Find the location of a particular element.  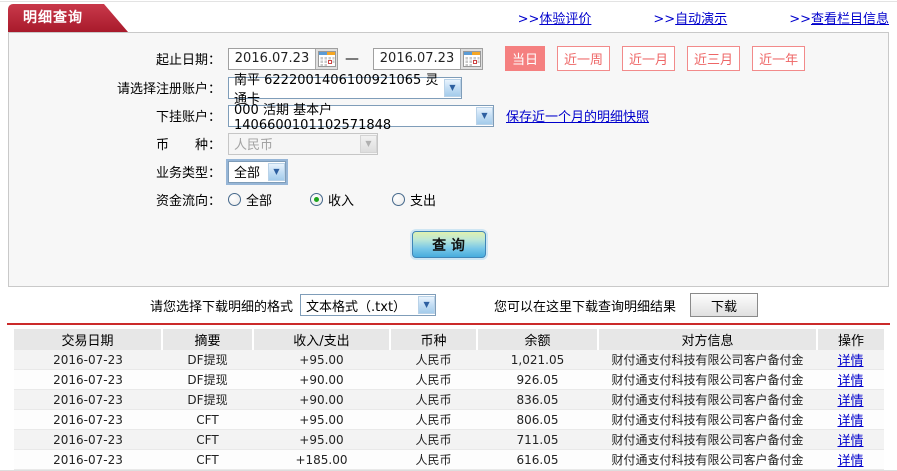

col-header-currency: 币种 is located at coordinates (433, 339).